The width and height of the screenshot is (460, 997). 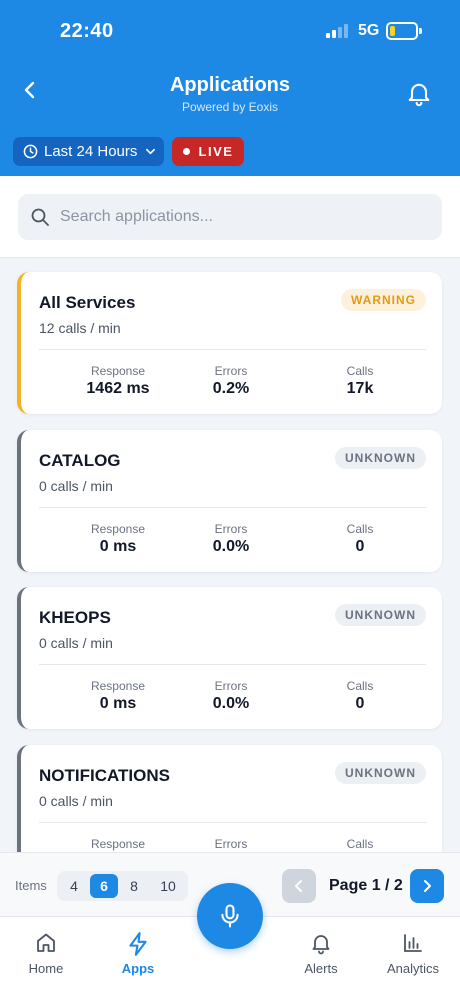 I want to click on bar-chart-icon, so click(x=413, y=943).